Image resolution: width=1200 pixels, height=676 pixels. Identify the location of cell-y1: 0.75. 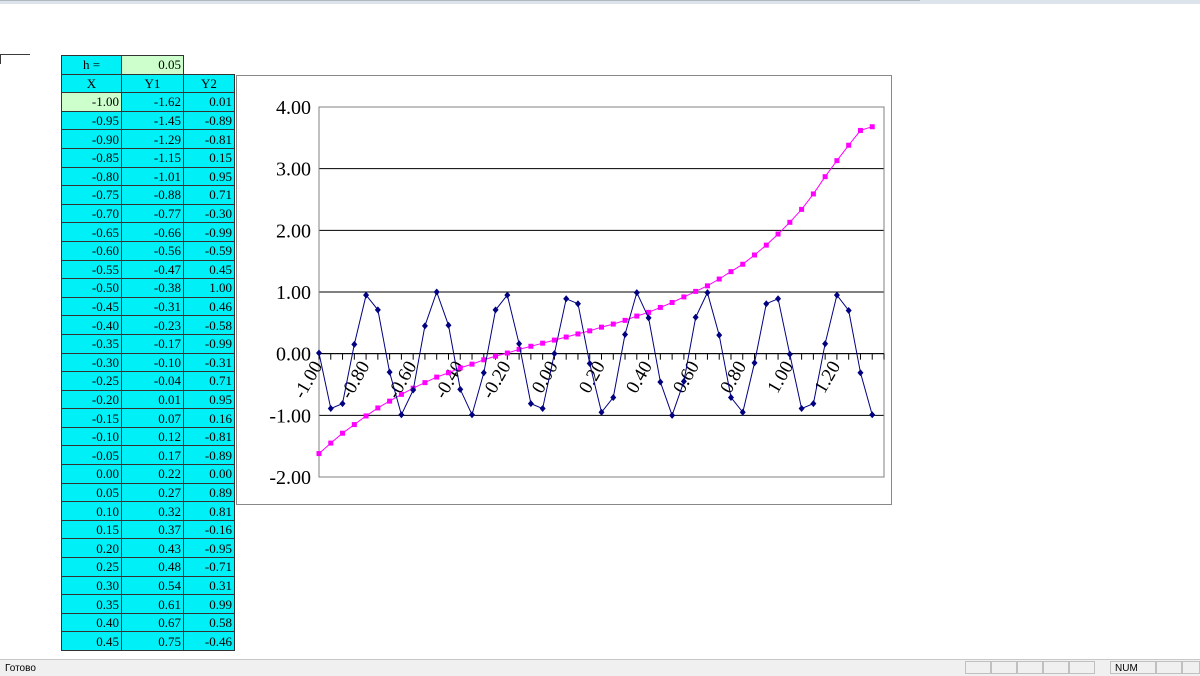
(152, 641).